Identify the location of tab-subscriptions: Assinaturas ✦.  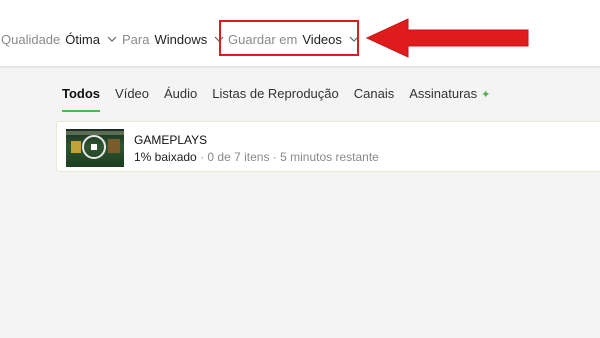
(449, 98).